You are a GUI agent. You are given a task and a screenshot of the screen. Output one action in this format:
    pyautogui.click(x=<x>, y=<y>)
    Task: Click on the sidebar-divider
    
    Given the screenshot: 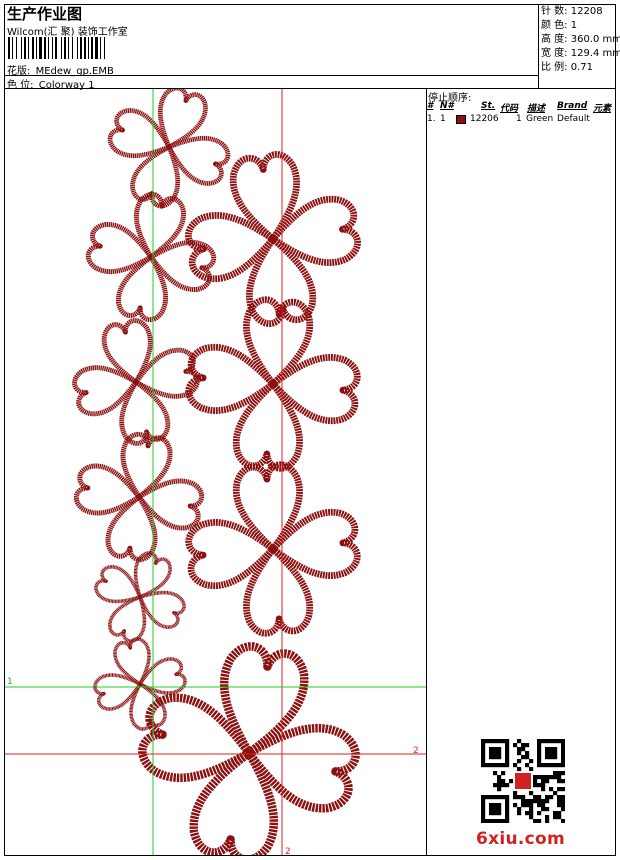 What is the action you would take?
    pyautogui.click(x=426, y=472)
    